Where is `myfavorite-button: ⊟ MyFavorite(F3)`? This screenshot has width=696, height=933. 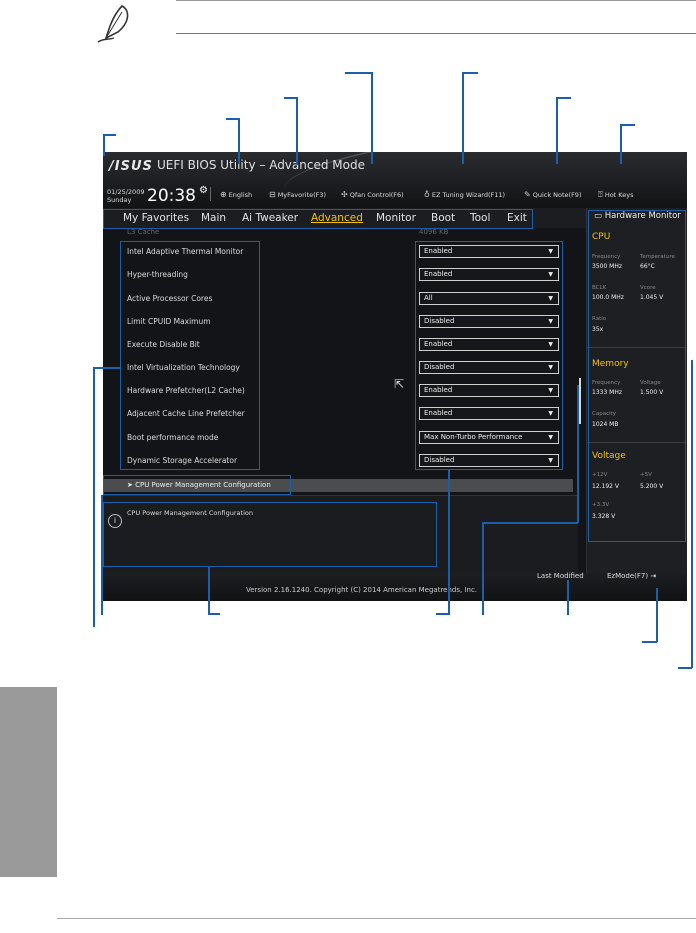
myfavorite-button: ⊟ MyFavorite(F3) is located at coordinates (297, 194).